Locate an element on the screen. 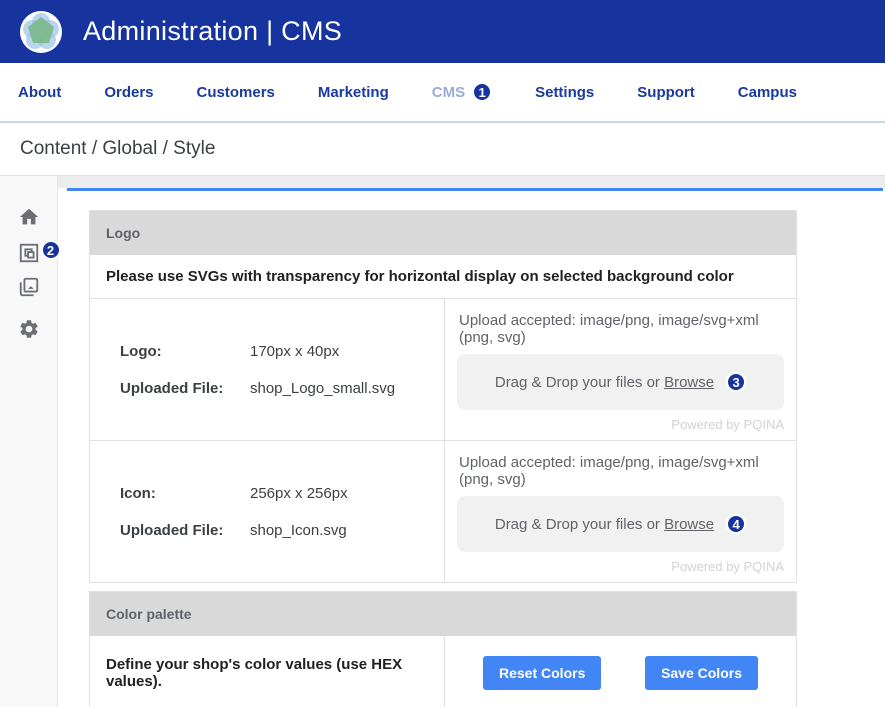 The width and height of the screenshot is (885, 707). breadcrumb-bar: Content / Global / Style is located at coordinates (442, 149).